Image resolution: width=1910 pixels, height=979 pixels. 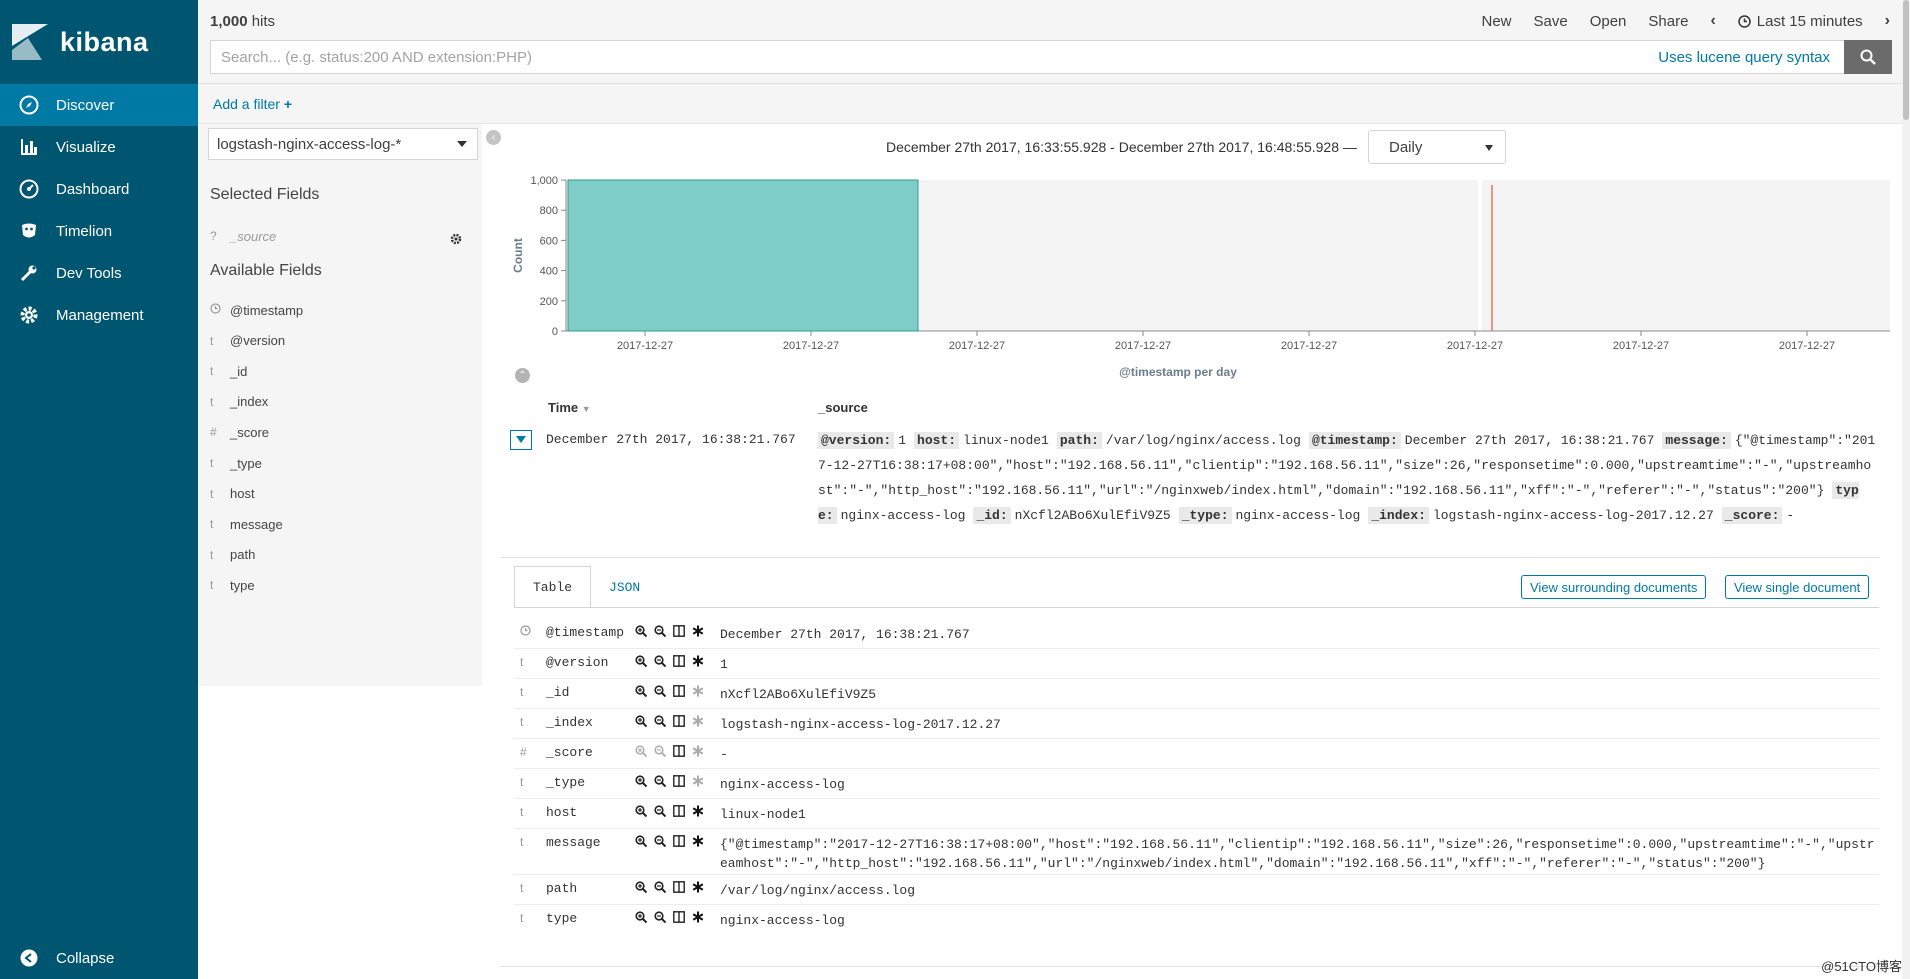 I want to click on index-pattern-select: logstash-nginx-access-log-*, so click(x=343, y=144).